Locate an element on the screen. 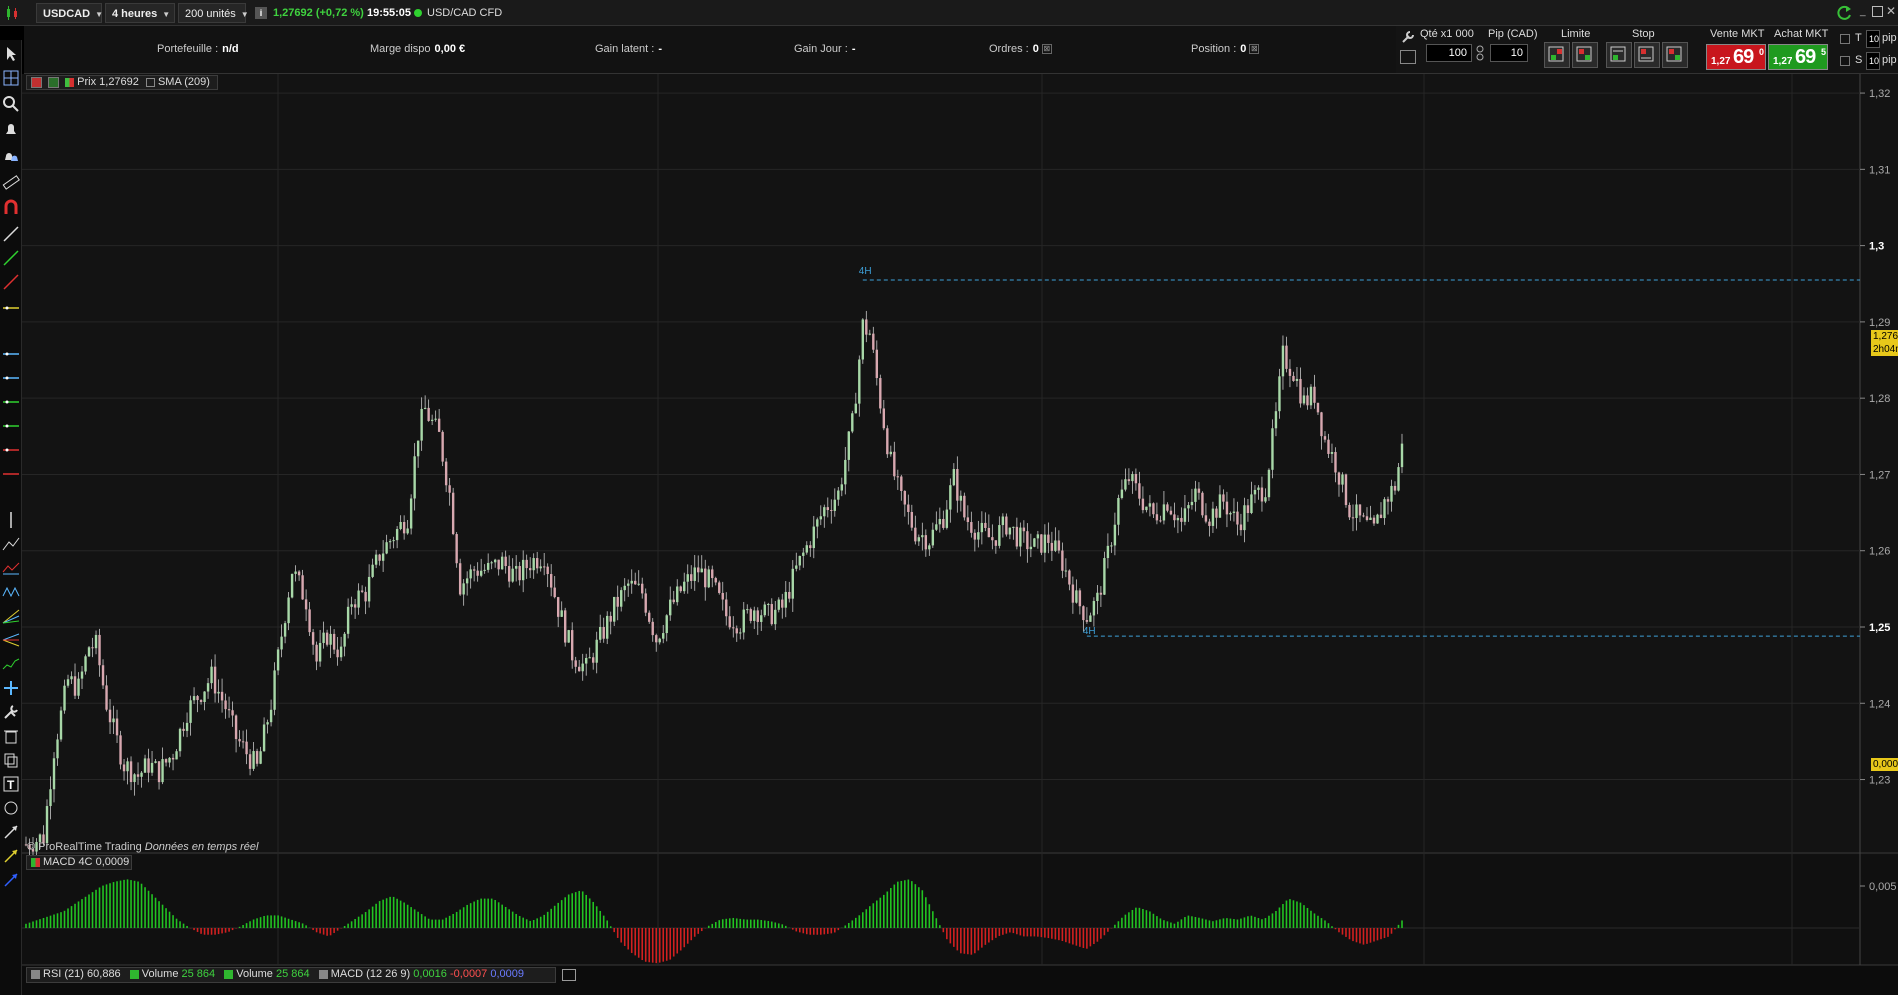 The height and width of the screenshot is (995, 1898). arrow-tool-icon is located at coordinates (11, 832).